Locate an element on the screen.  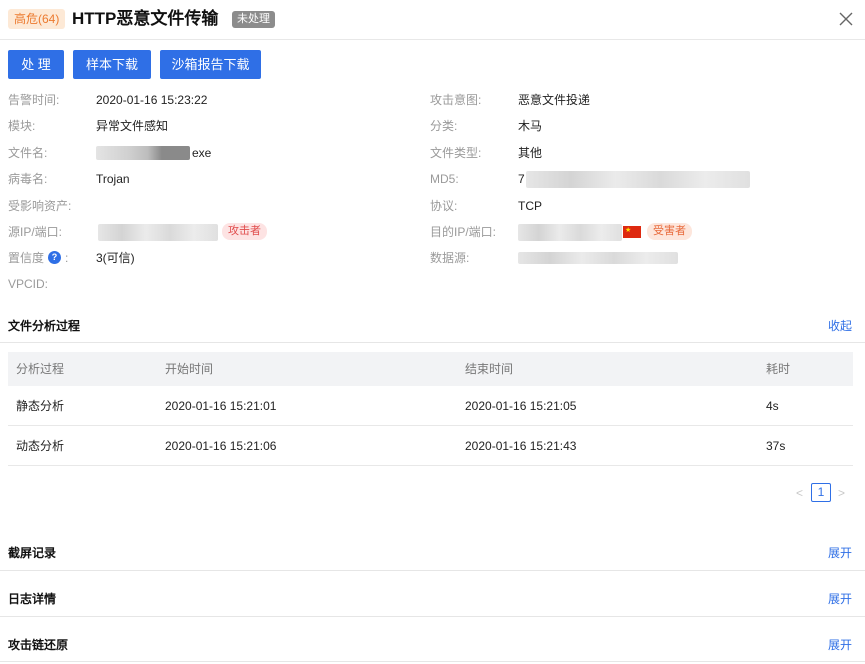
protocol-value: TCP is located at coordinates (530, 206).